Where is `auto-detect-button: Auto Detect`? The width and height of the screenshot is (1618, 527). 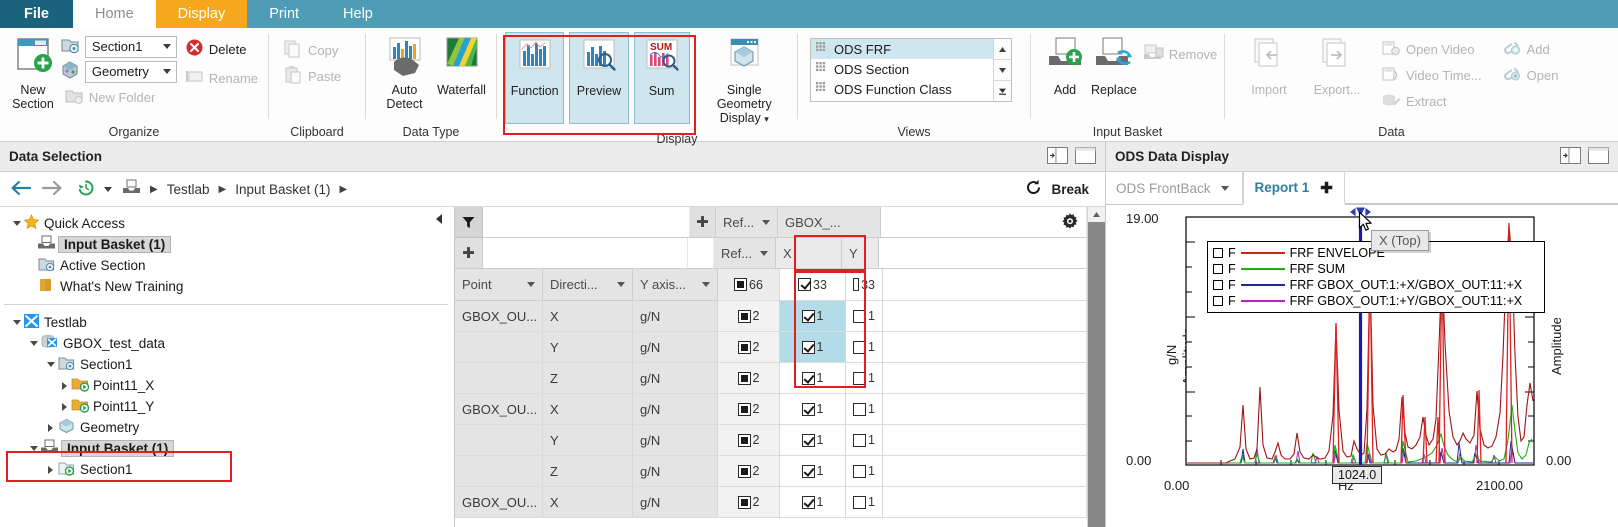 auto-detect-button: Auto Detect is located at coordinates (404, 73).